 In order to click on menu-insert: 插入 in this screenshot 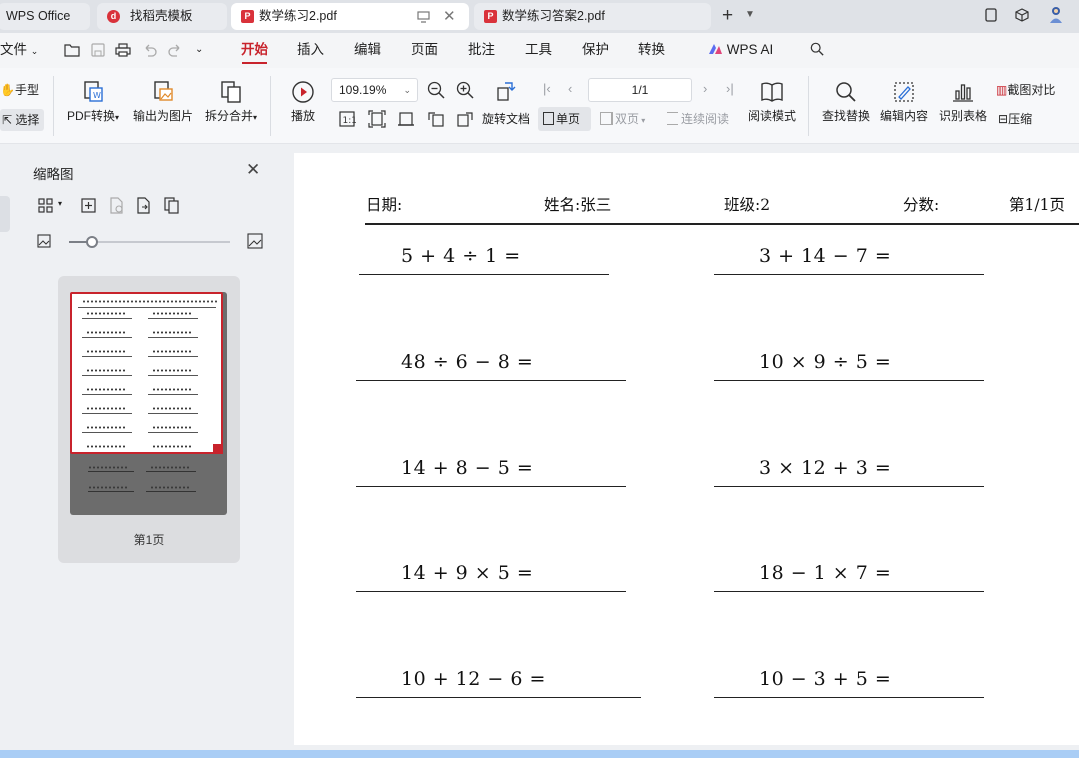, I will do `click(310, 50)`.